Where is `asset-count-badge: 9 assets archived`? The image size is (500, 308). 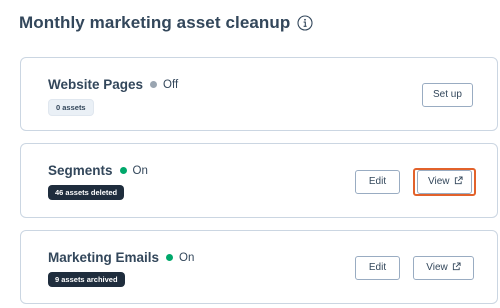 asset-count-badge: 9 assets archived is located at coordinates (86, 279).